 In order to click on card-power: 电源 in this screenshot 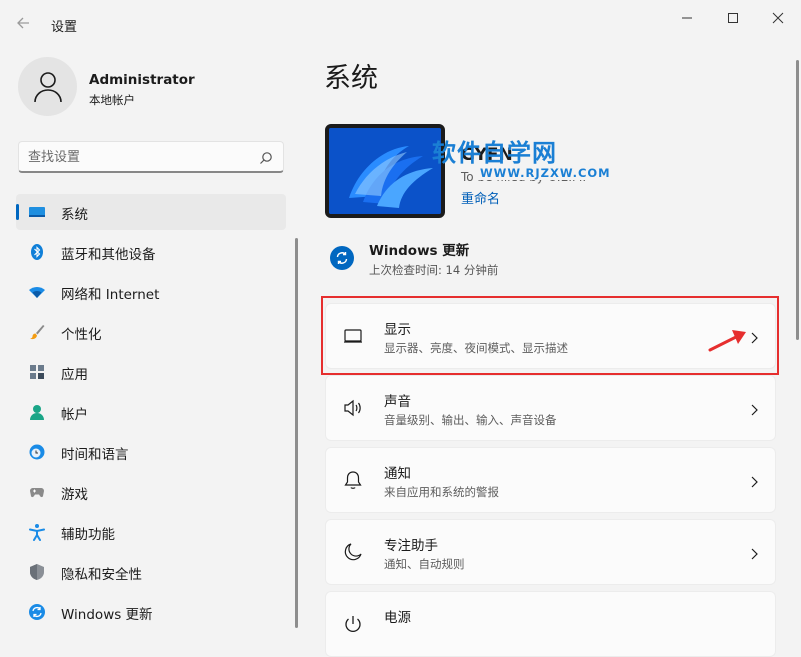, I will do `click(550, 624)`.